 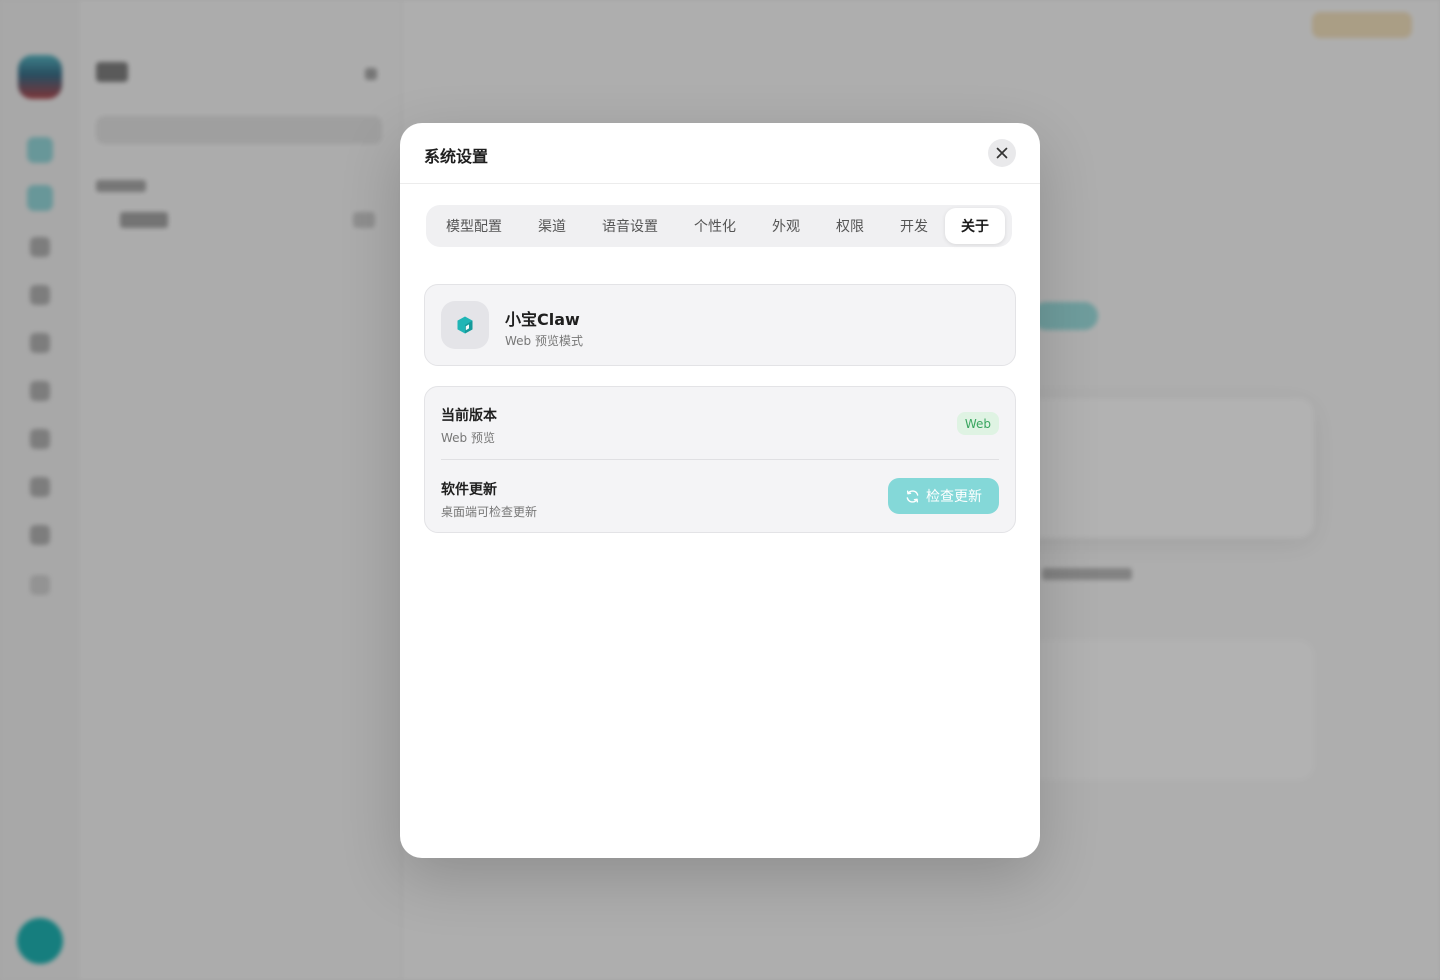 I want to click on cube-icon, so click(x=465, y=325).